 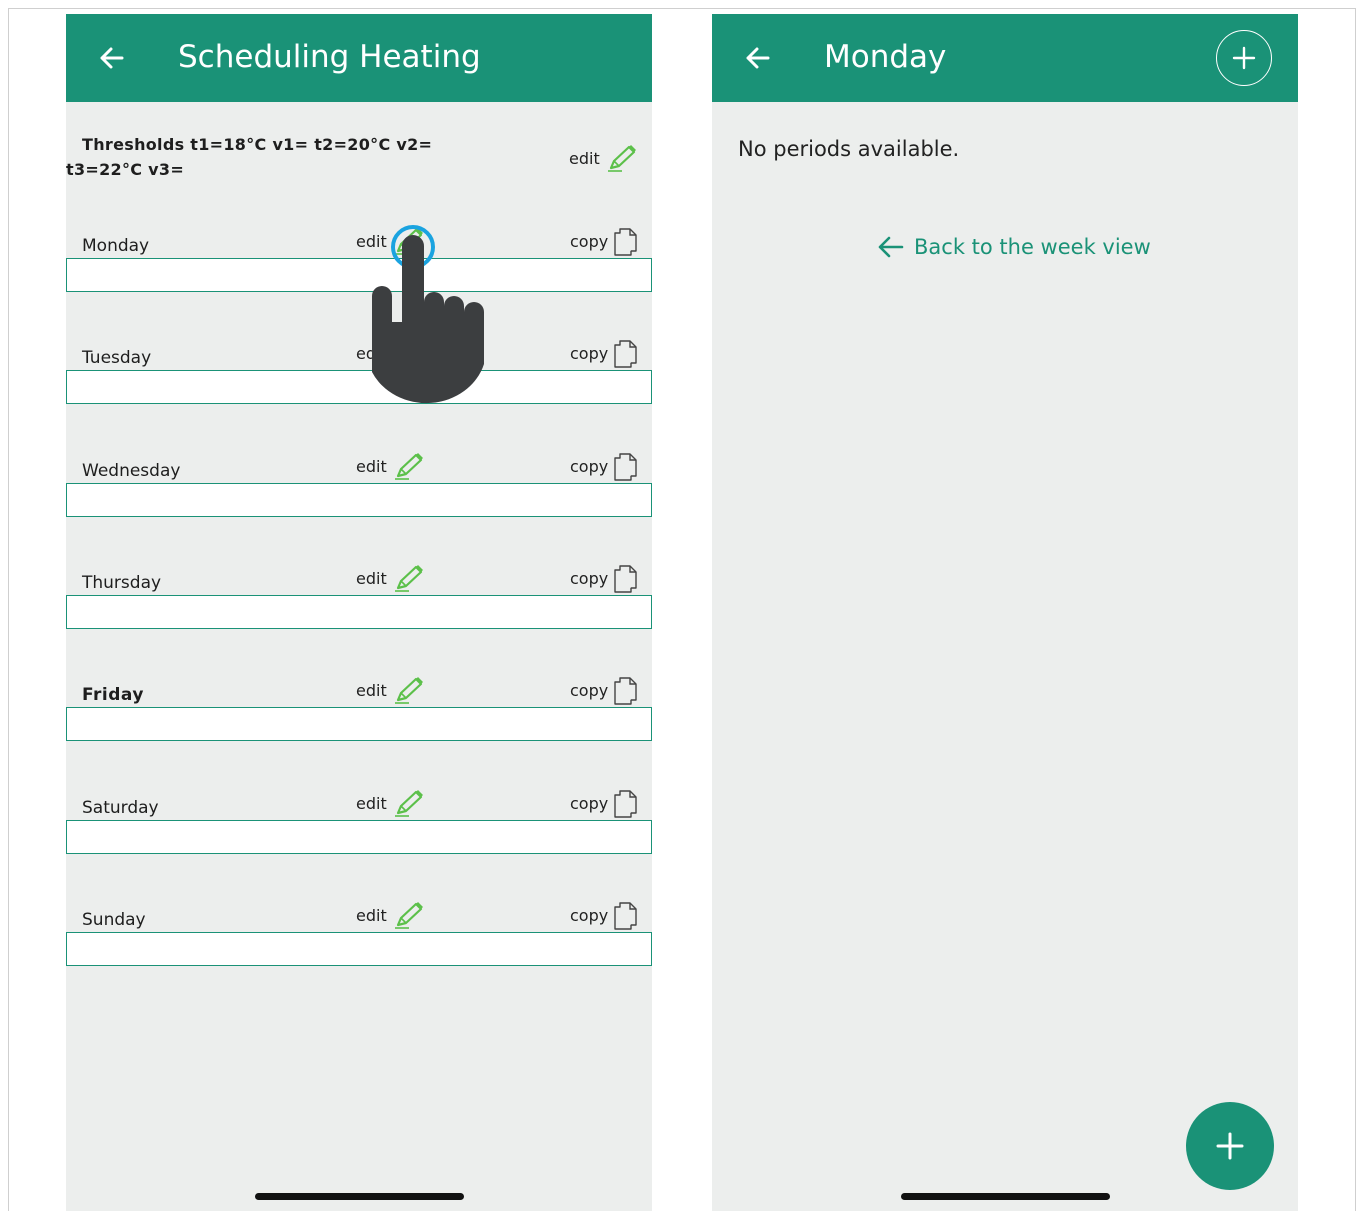 What do you see at coordinates (885, 57) in the screenshot?
I see `page-title: Monday` at bounding box center [885, 57].